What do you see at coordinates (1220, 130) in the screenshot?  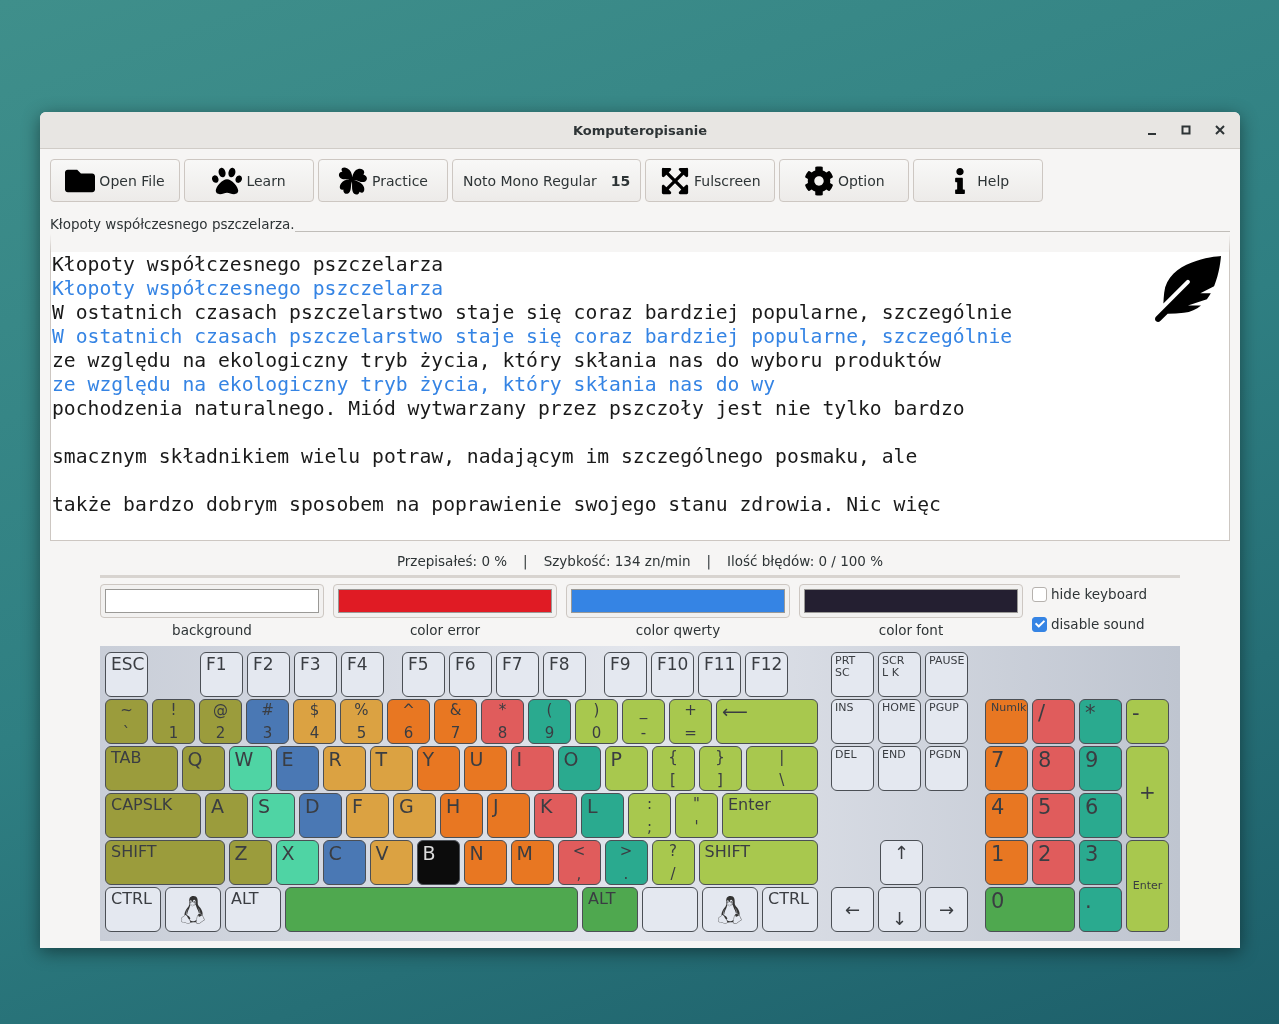 I see `close-icon` at bounding box center [1220, 130].